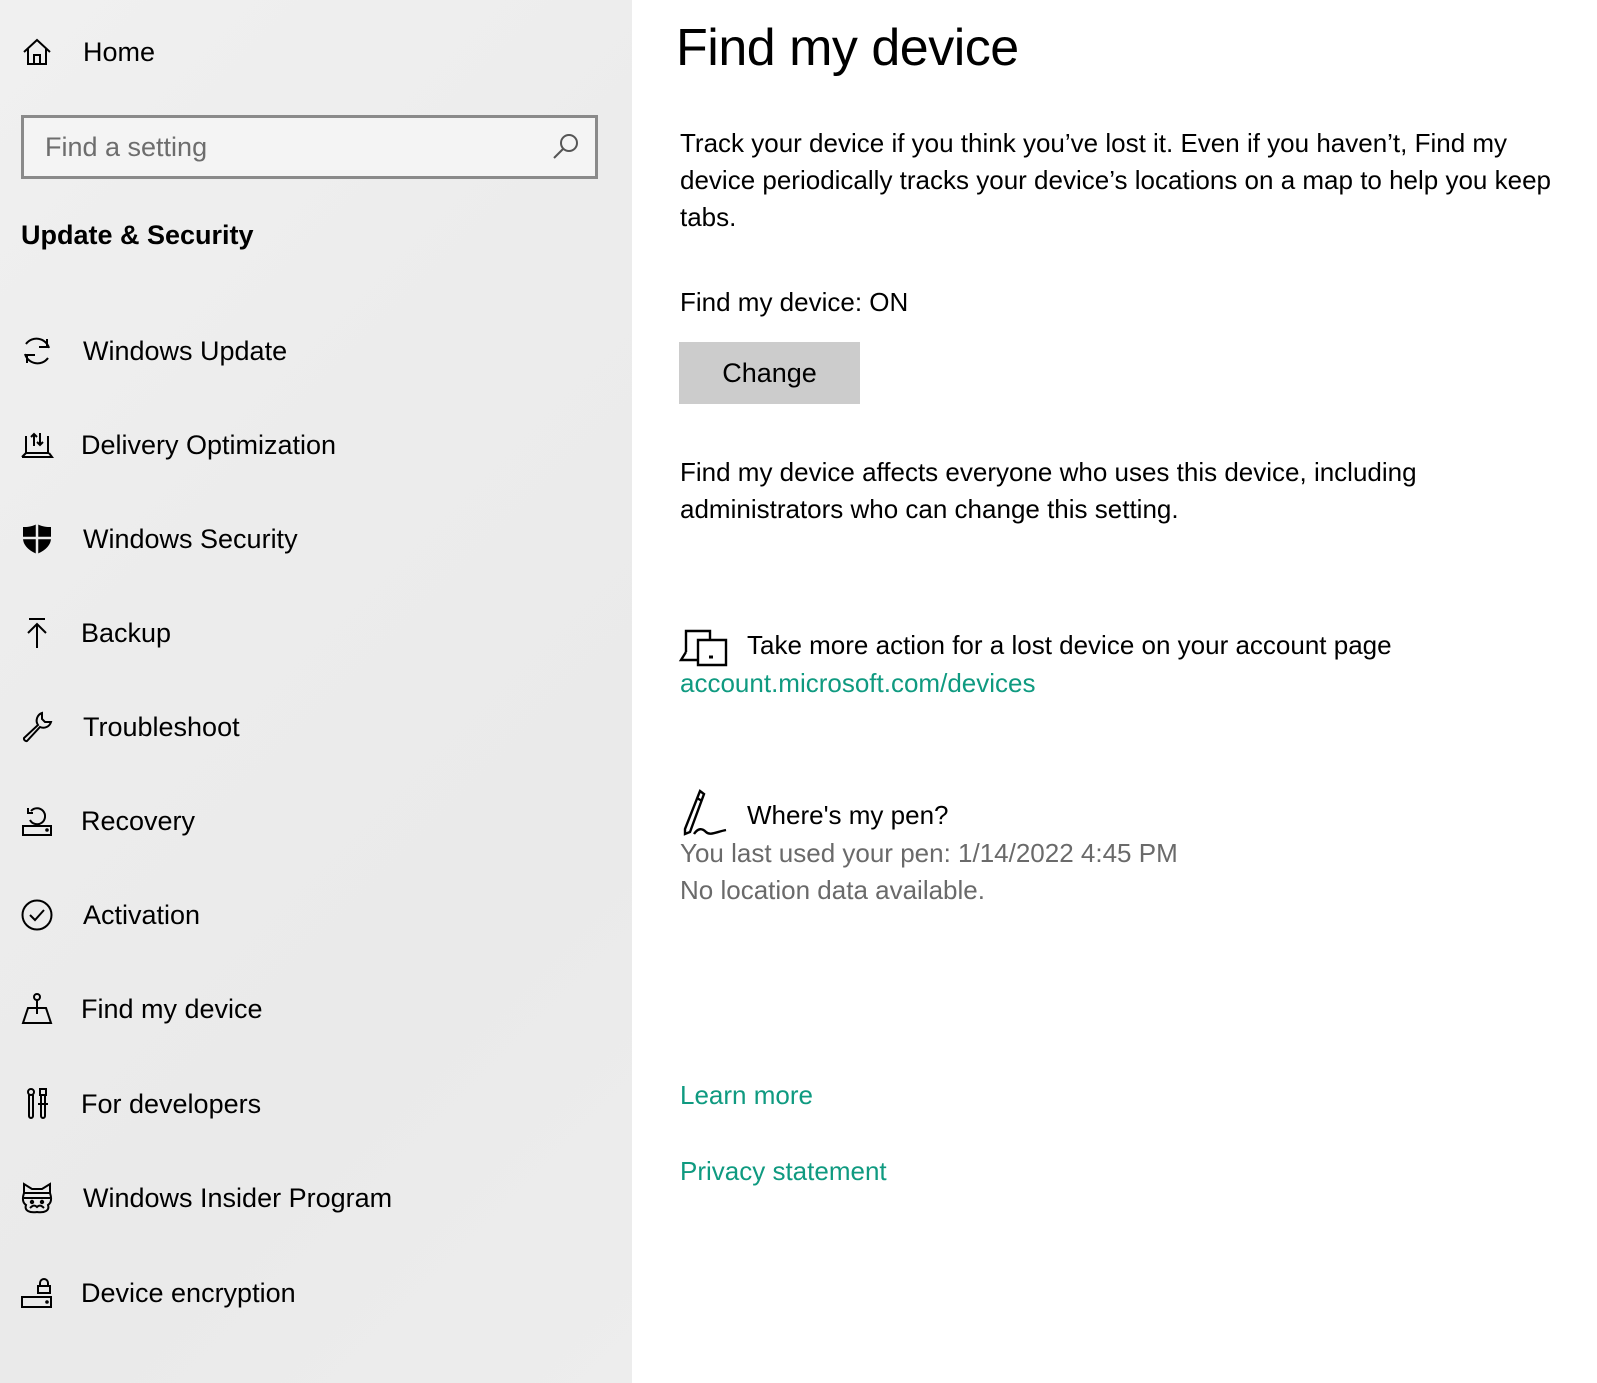 The width and height of the screenshot is (1597, 1383). Describe the element at coordinates (316, 1104) in the screenshot. I see `sidebar-item-for-developers: For developers` at that location.